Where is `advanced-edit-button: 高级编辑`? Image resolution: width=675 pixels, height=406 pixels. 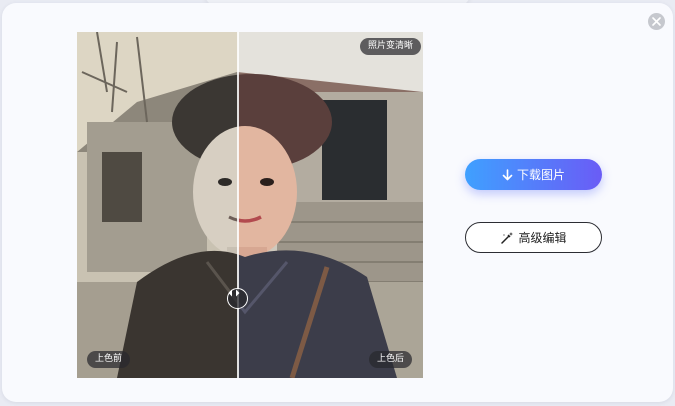
advanced-edit-button: 高级编辑 is located at coordinates (533, 237).